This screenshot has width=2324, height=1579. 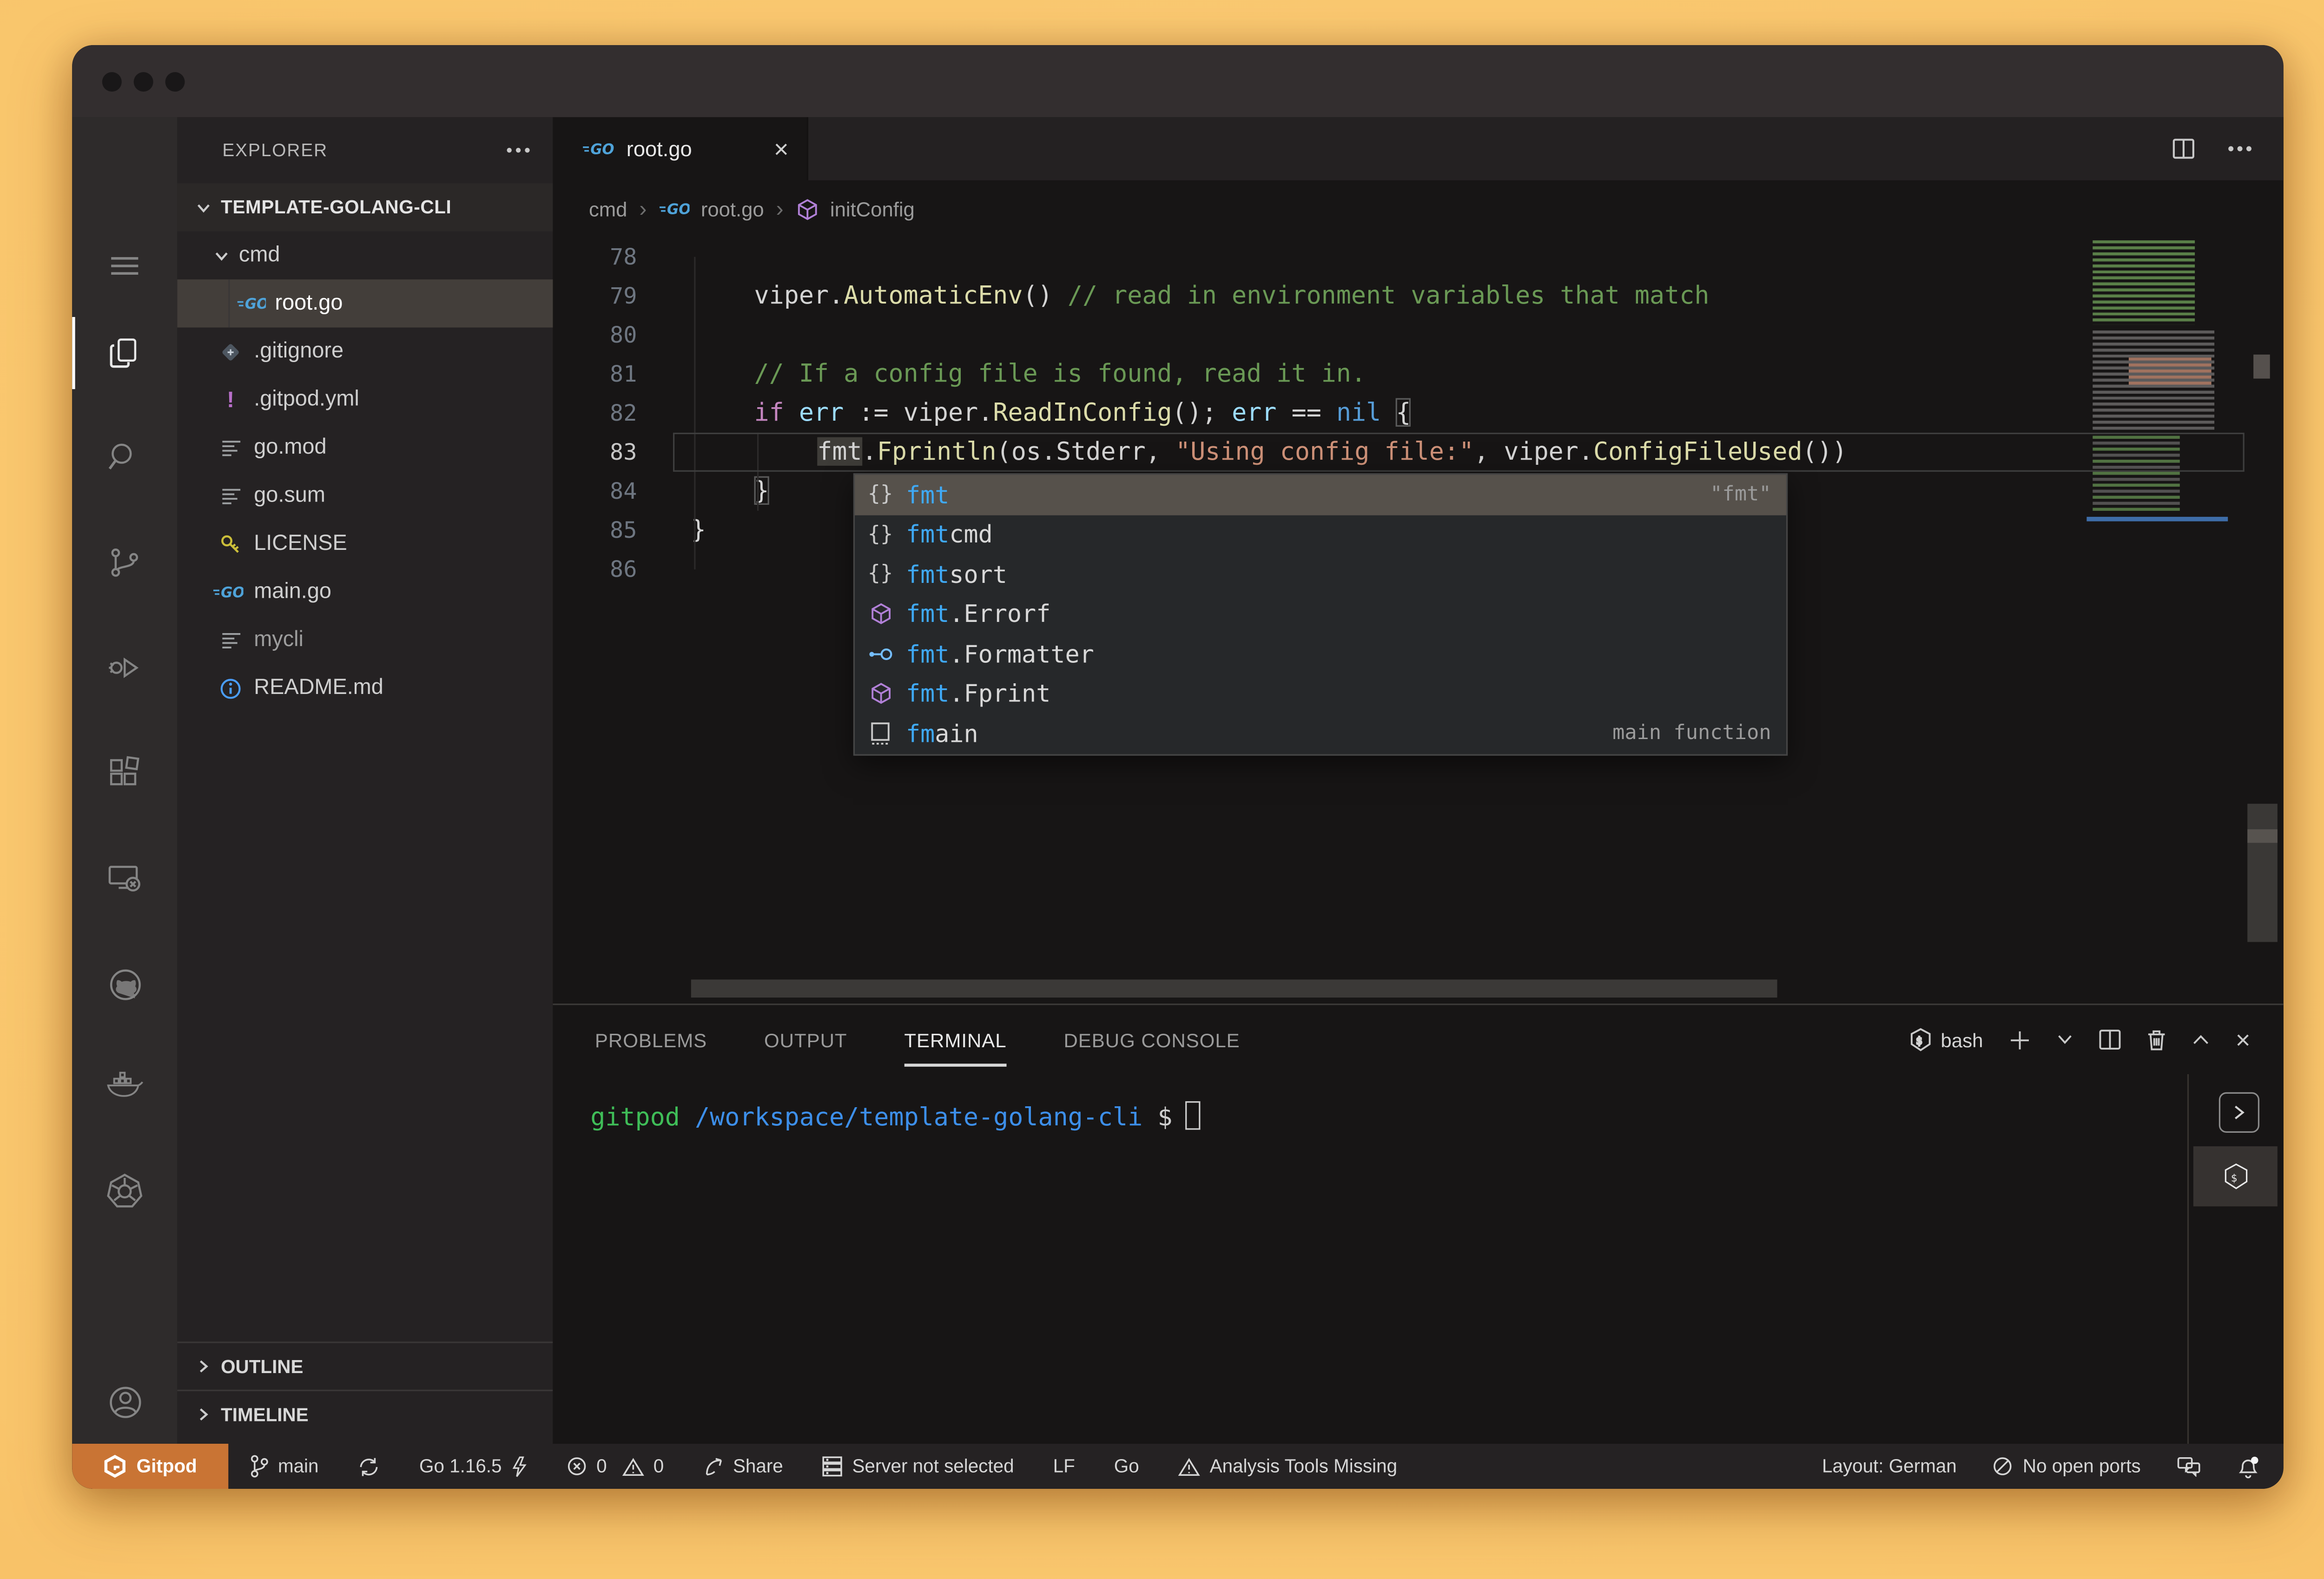 What do you see at coordinates (365, 688) in the screenshot?
I see `tree-item-readme: README.md` at bounding box center [365, 688].